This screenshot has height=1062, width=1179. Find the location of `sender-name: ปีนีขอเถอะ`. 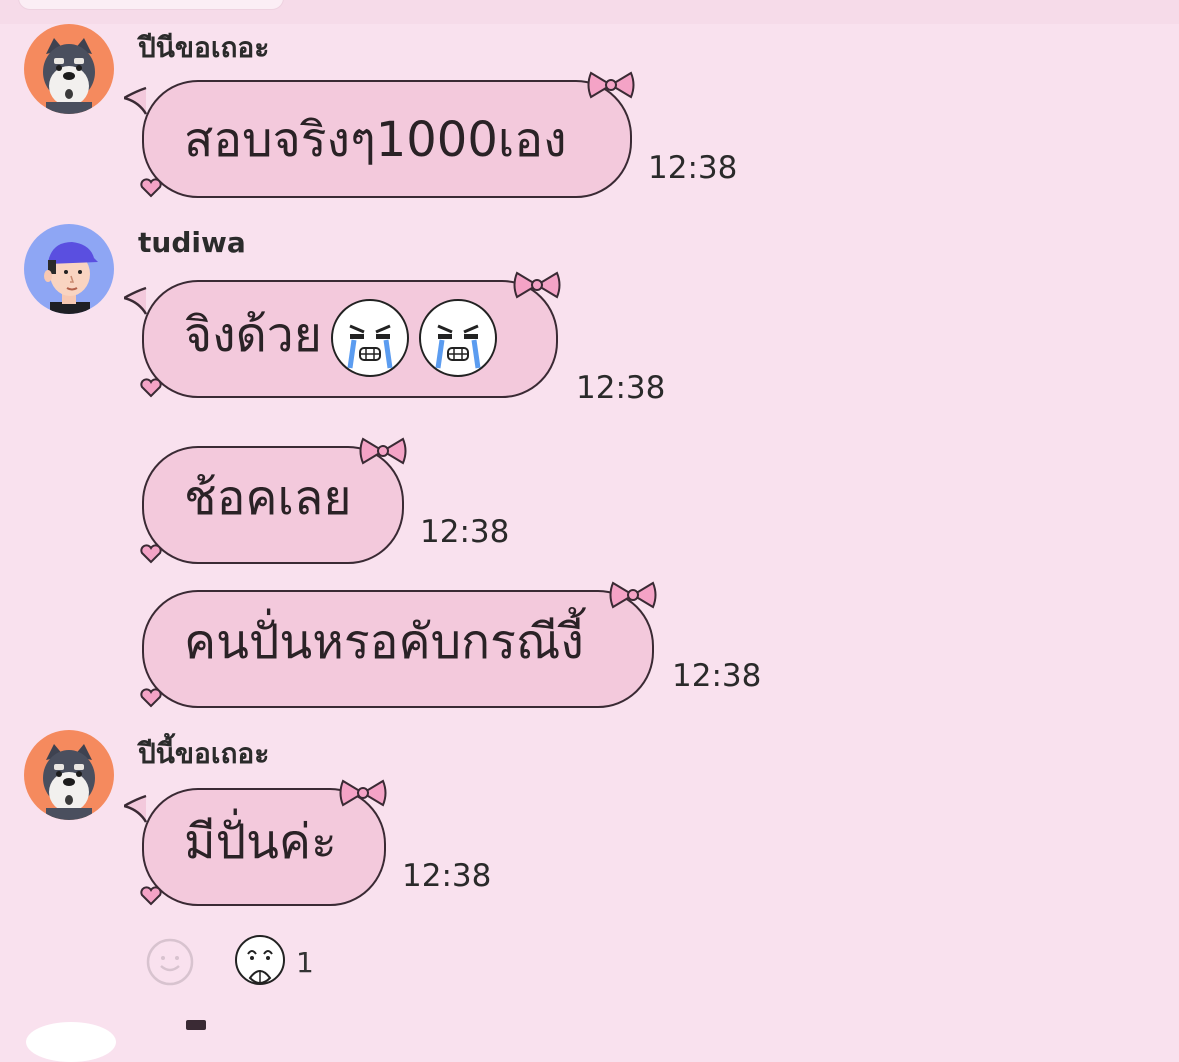

sender-name: ปีนีขอเถอะ is located at coordinates (204, 47).